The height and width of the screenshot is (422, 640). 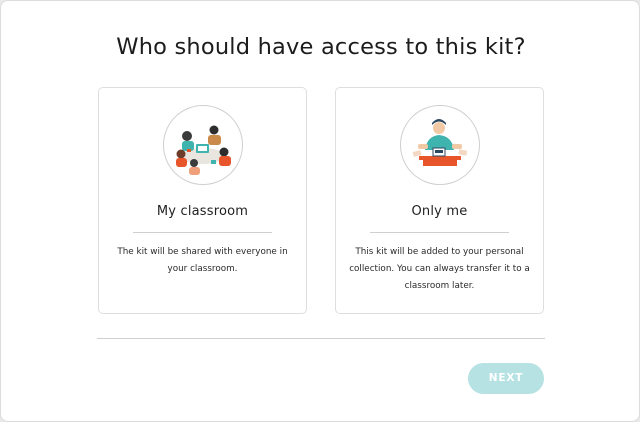 What do you see at coordinates (203, 145) in the screenshot?
I see `classroom-illustration-icon` at bounding box center [203, 145].